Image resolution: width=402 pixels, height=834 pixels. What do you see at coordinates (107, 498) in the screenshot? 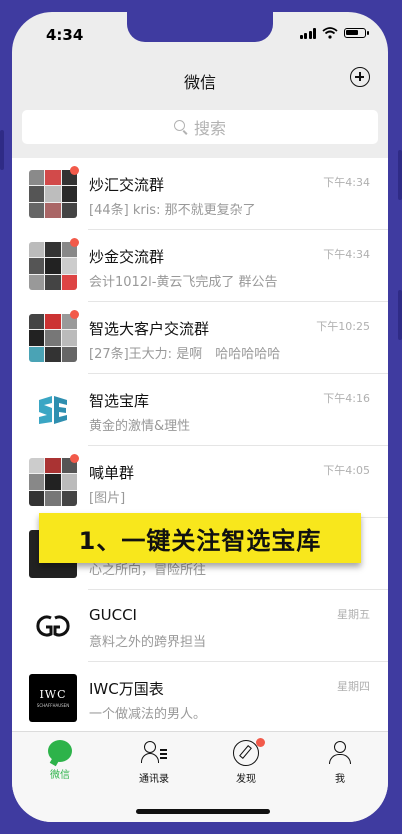
I see `chat-preview: [图片]` at bounding box center [107, 498].